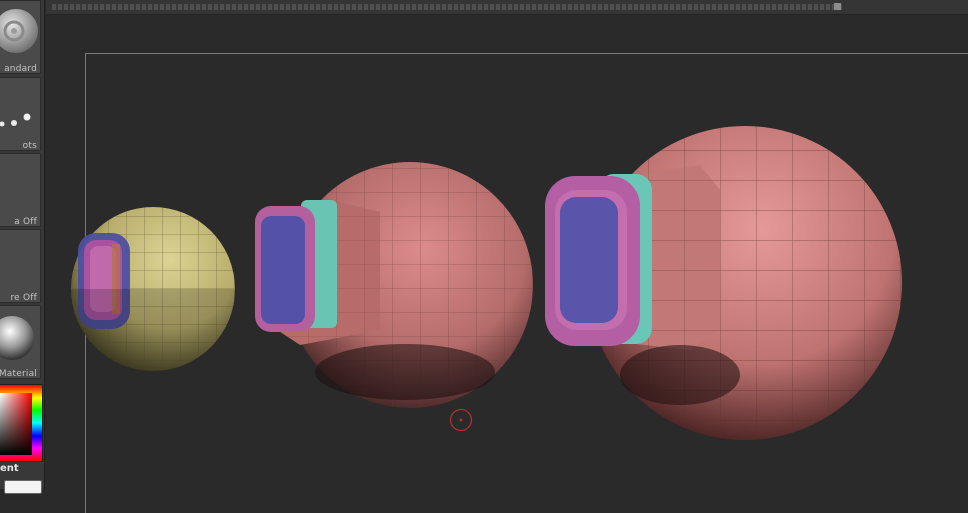 The width and height of the screenshot is (968, 513). Describe the element at coordinates (15, 120) in the screenshot. I see `dots-stroke-icon` at that location.